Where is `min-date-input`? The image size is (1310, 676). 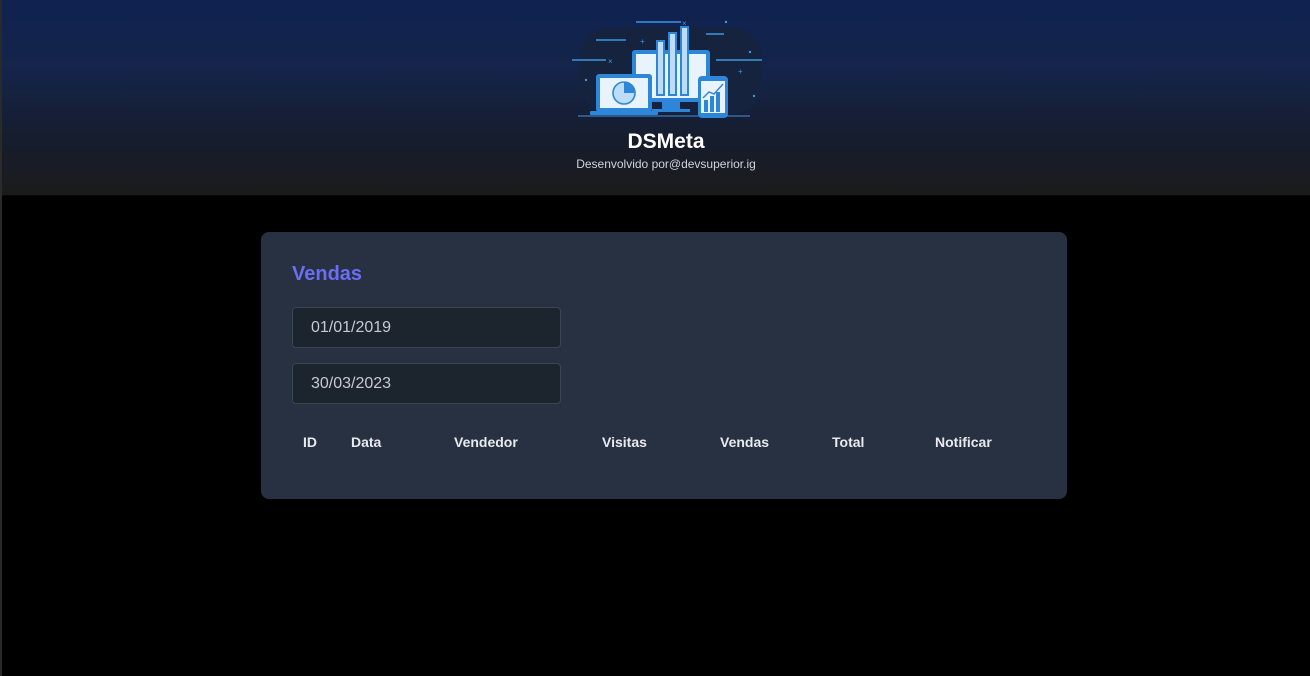
min-date-input is located at coordinates (426, 327).